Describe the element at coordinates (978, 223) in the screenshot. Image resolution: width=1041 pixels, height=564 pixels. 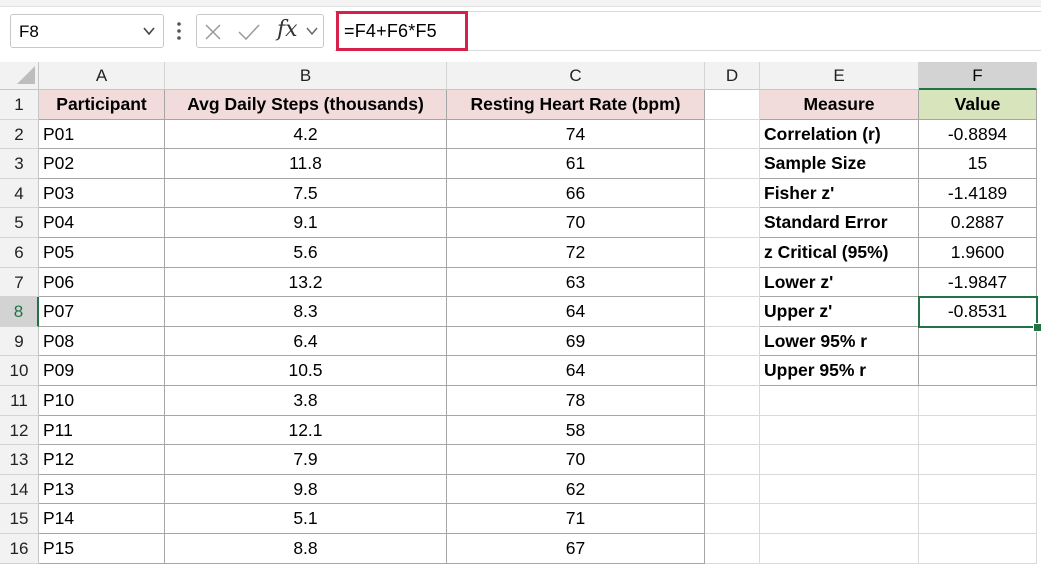
I see `value-cell: 0.2887` at that location.